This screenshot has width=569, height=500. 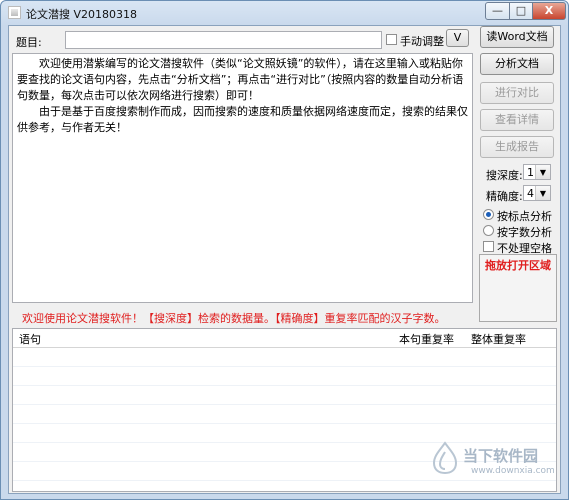 I want to click on by-punctuation-radio, so click(x=488, y=214).